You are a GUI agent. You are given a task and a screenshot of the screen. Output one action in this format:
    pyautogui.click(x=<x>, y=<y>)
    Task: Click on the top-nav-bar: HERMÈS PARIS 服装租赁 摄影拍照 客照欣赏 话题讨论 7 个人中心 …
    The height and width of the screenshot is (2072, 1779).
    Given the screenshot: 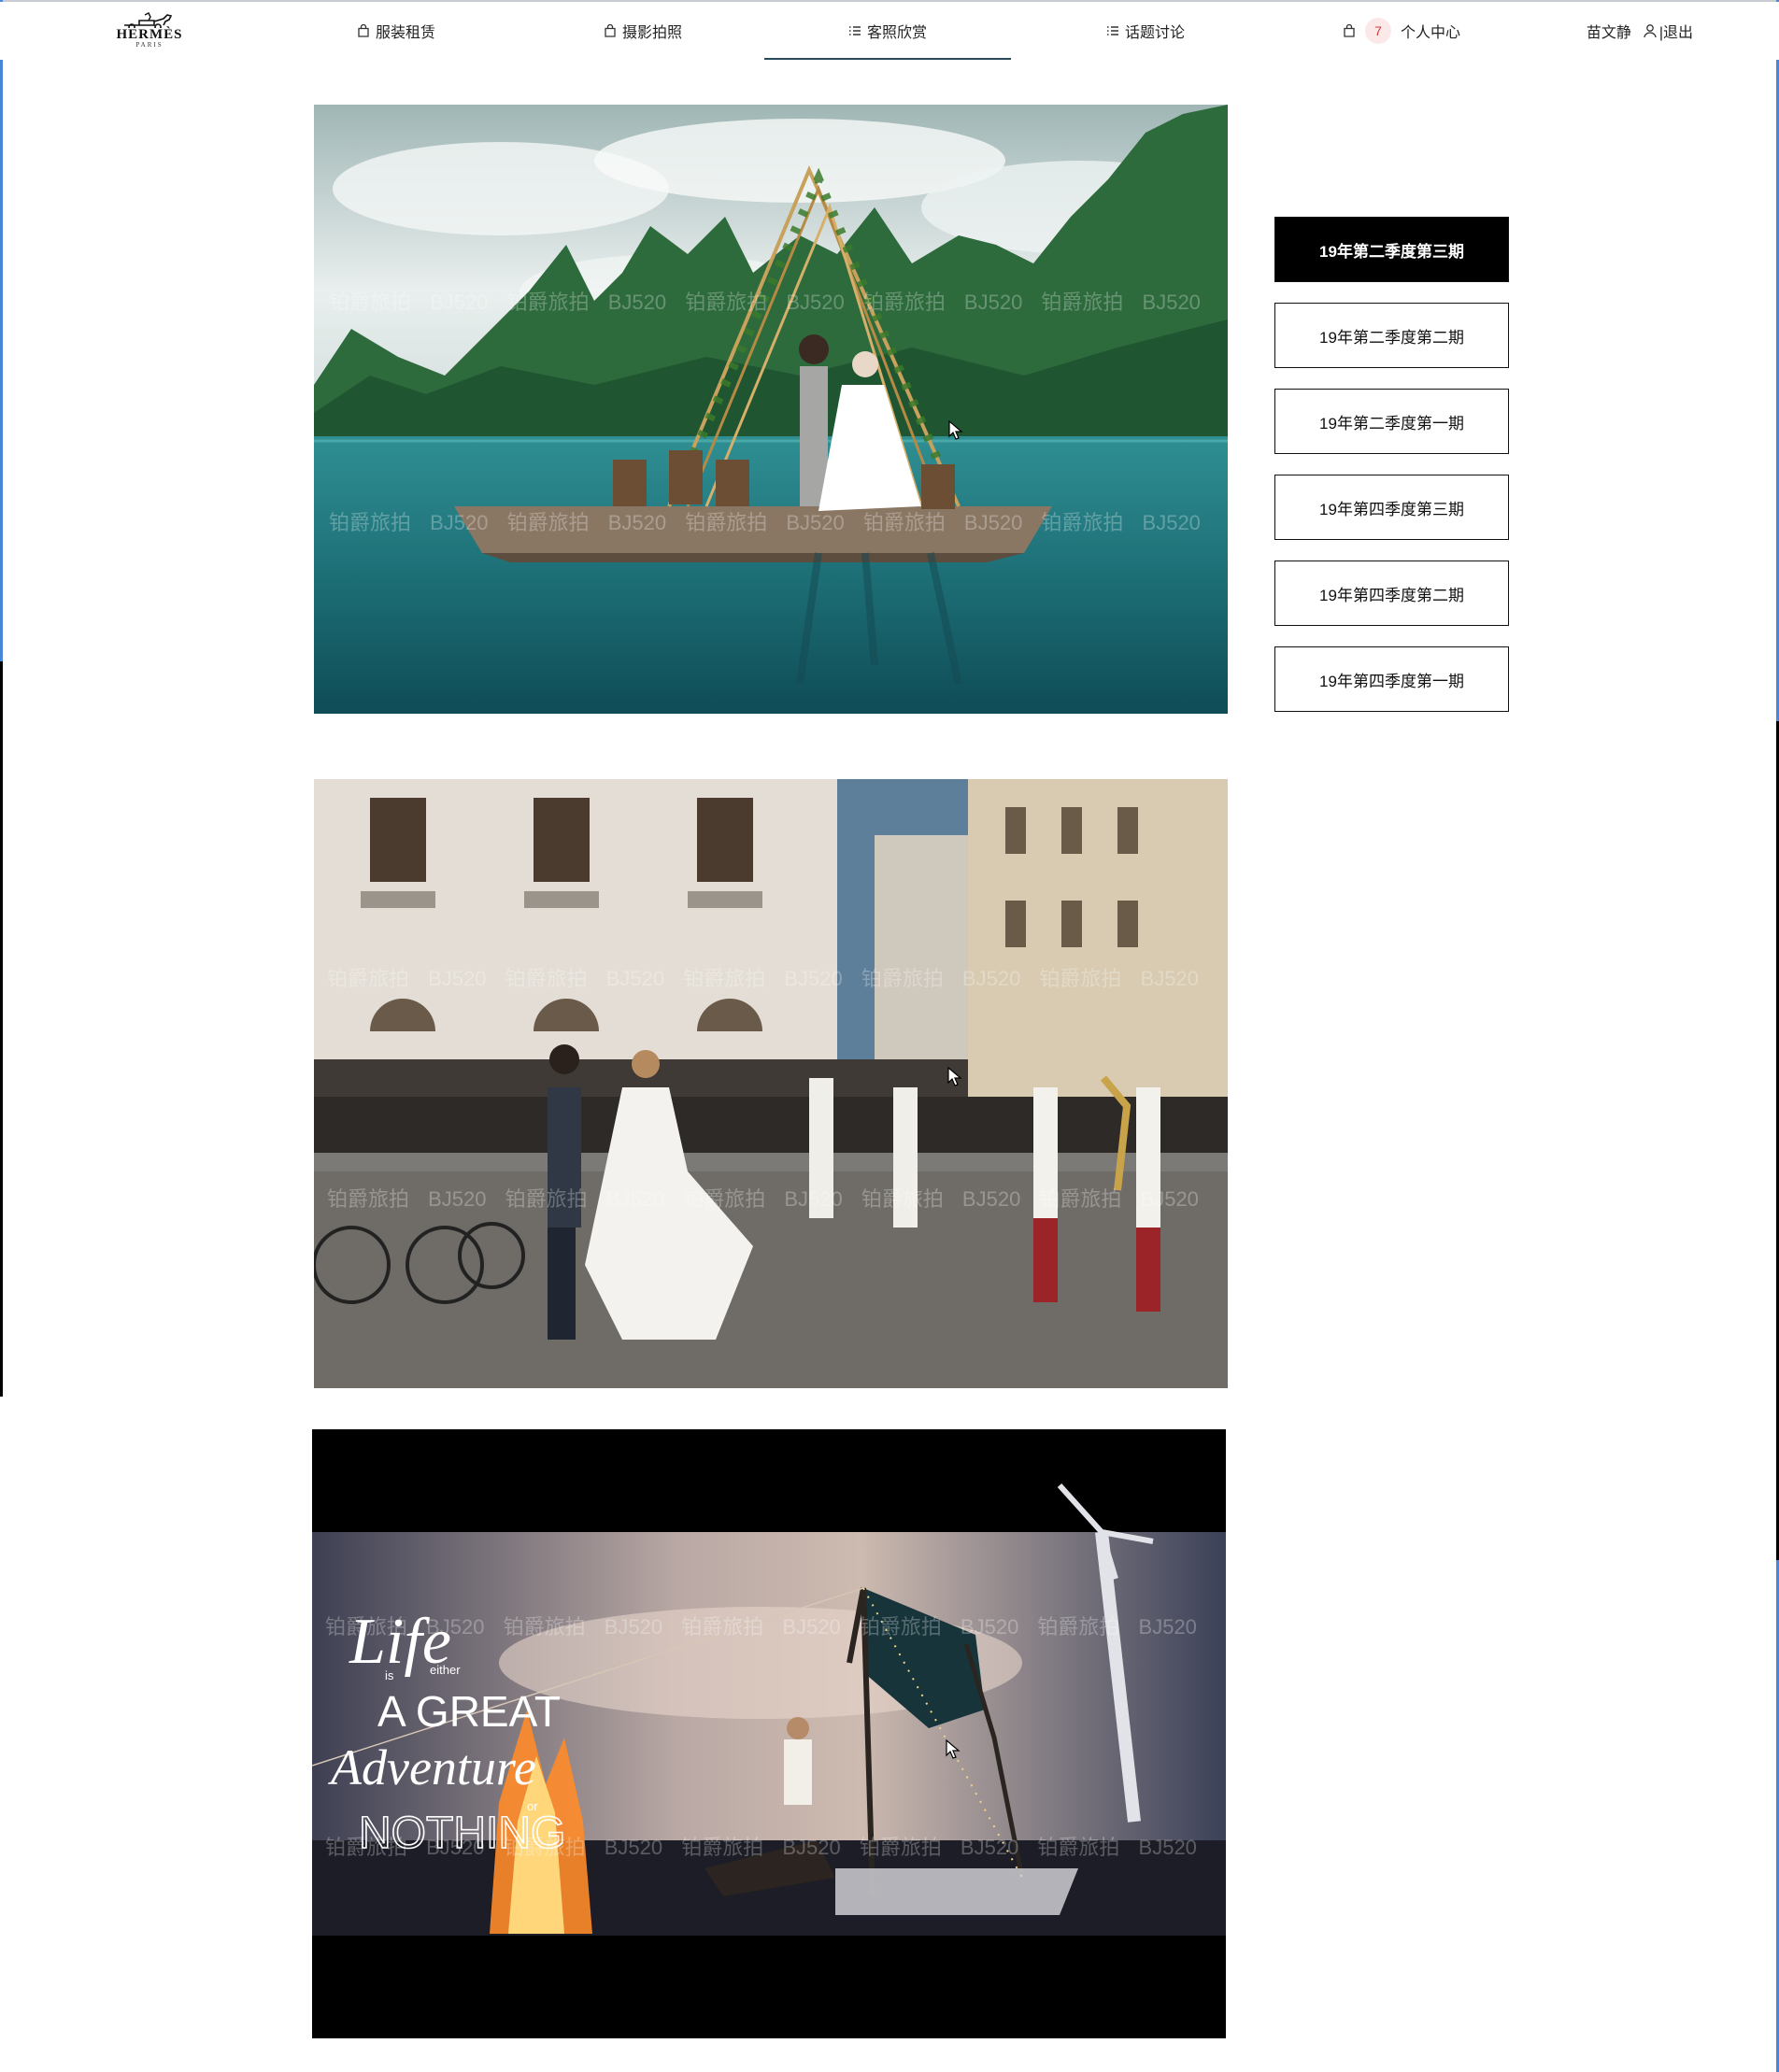 What is the action you would take?
    pyautogui.click(x=890, y=31)
    